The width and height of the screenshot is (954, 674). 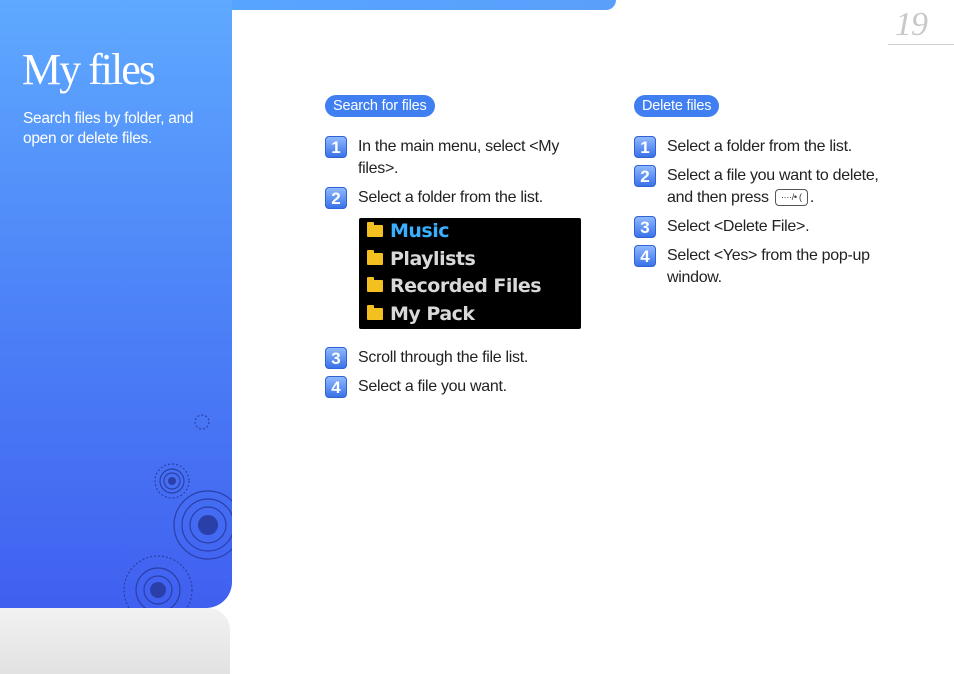 What do you see at coordinates (432, 386) in the screenshot?
I see `step-text: Select a file you want.` at bounding box center [432, 386].